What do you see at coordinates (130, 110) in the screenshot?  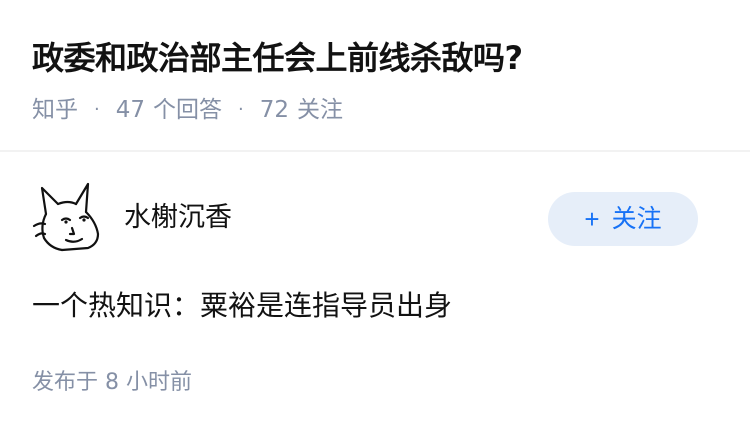 I see `answer-count: 47` at bounding box center [130, 110].